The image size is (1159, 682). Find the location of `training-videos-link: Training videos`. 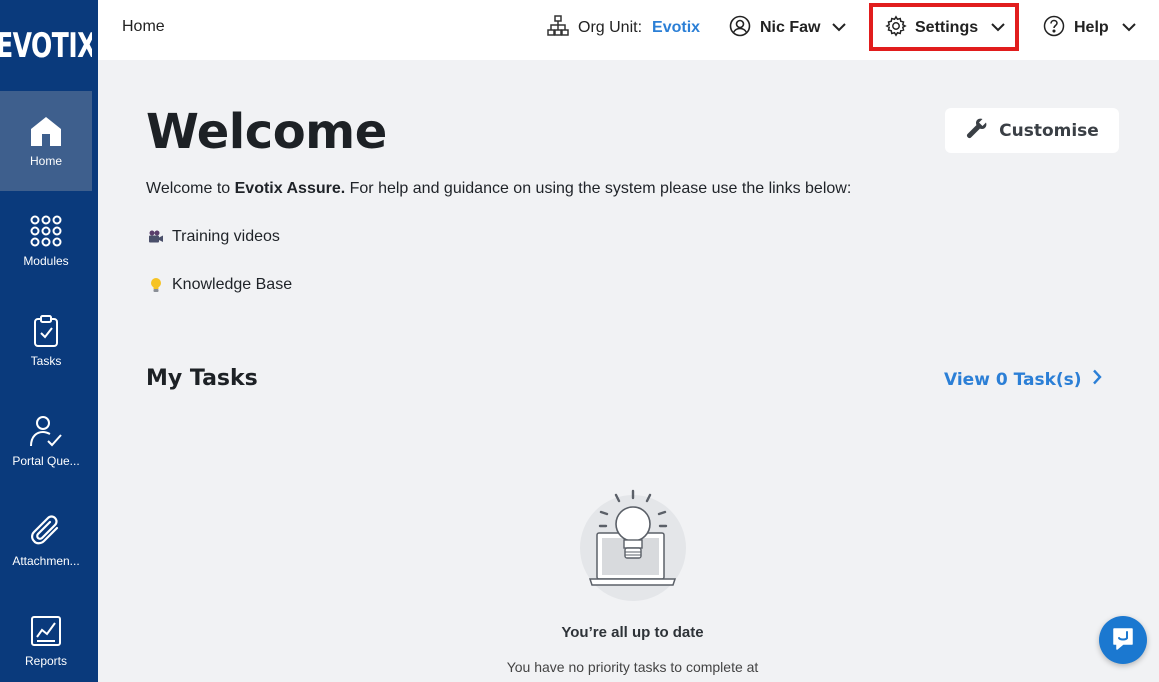

training-videos-link: Training videos is located at coordinates (213, 237).